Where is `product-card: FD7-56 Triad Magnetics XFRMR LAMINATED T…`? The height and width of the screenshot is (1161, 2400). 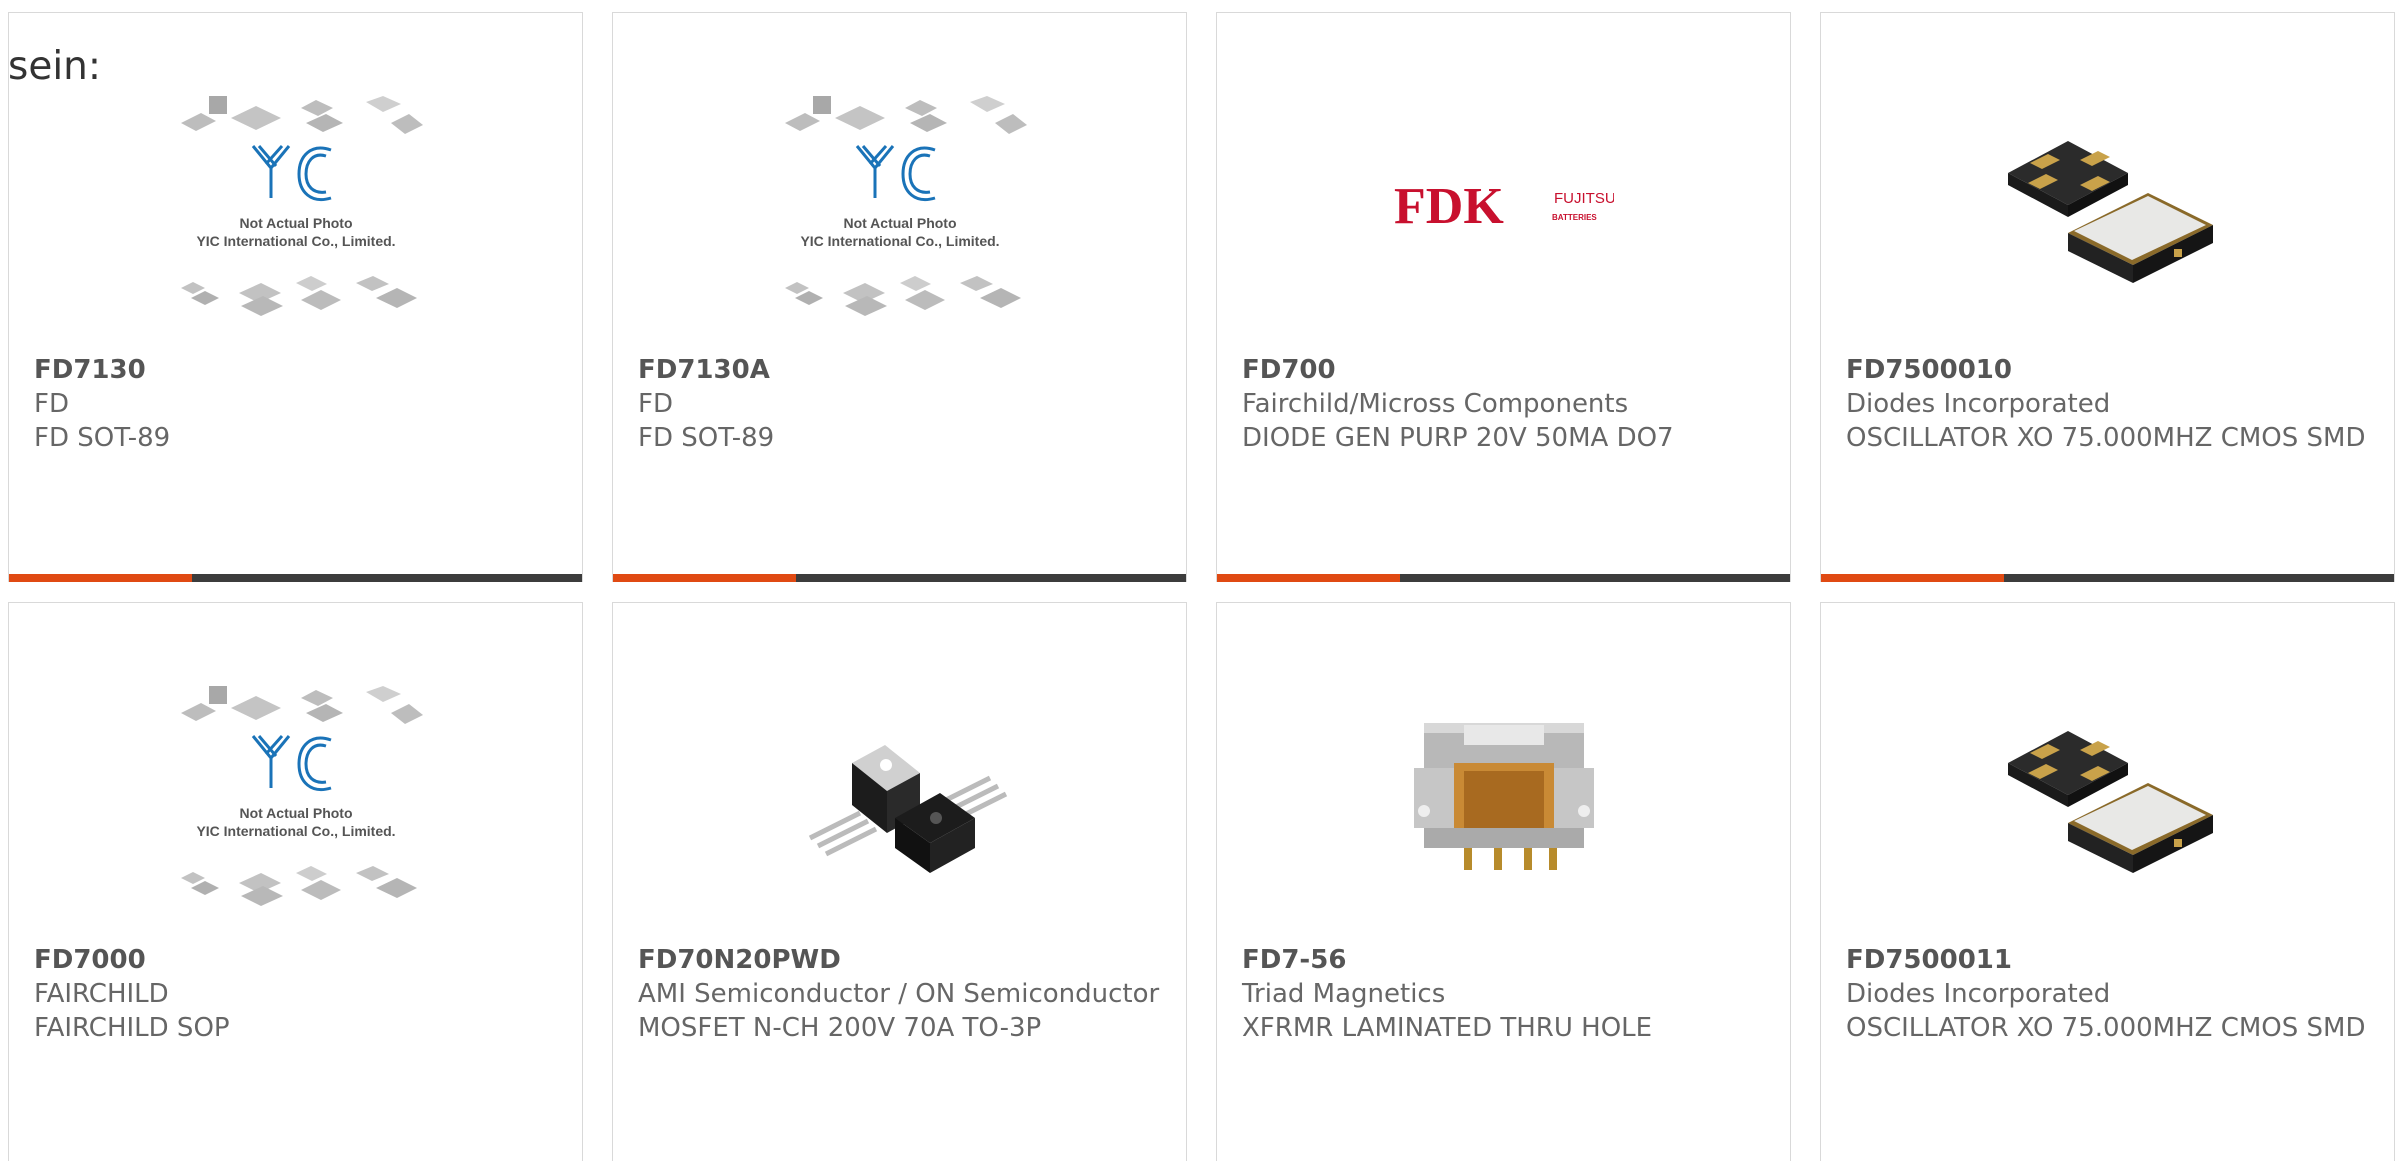 product-card: FD7-56 Triad Magnetics XFRMR LAMINATED T… is located at coordinates (1503, 881).